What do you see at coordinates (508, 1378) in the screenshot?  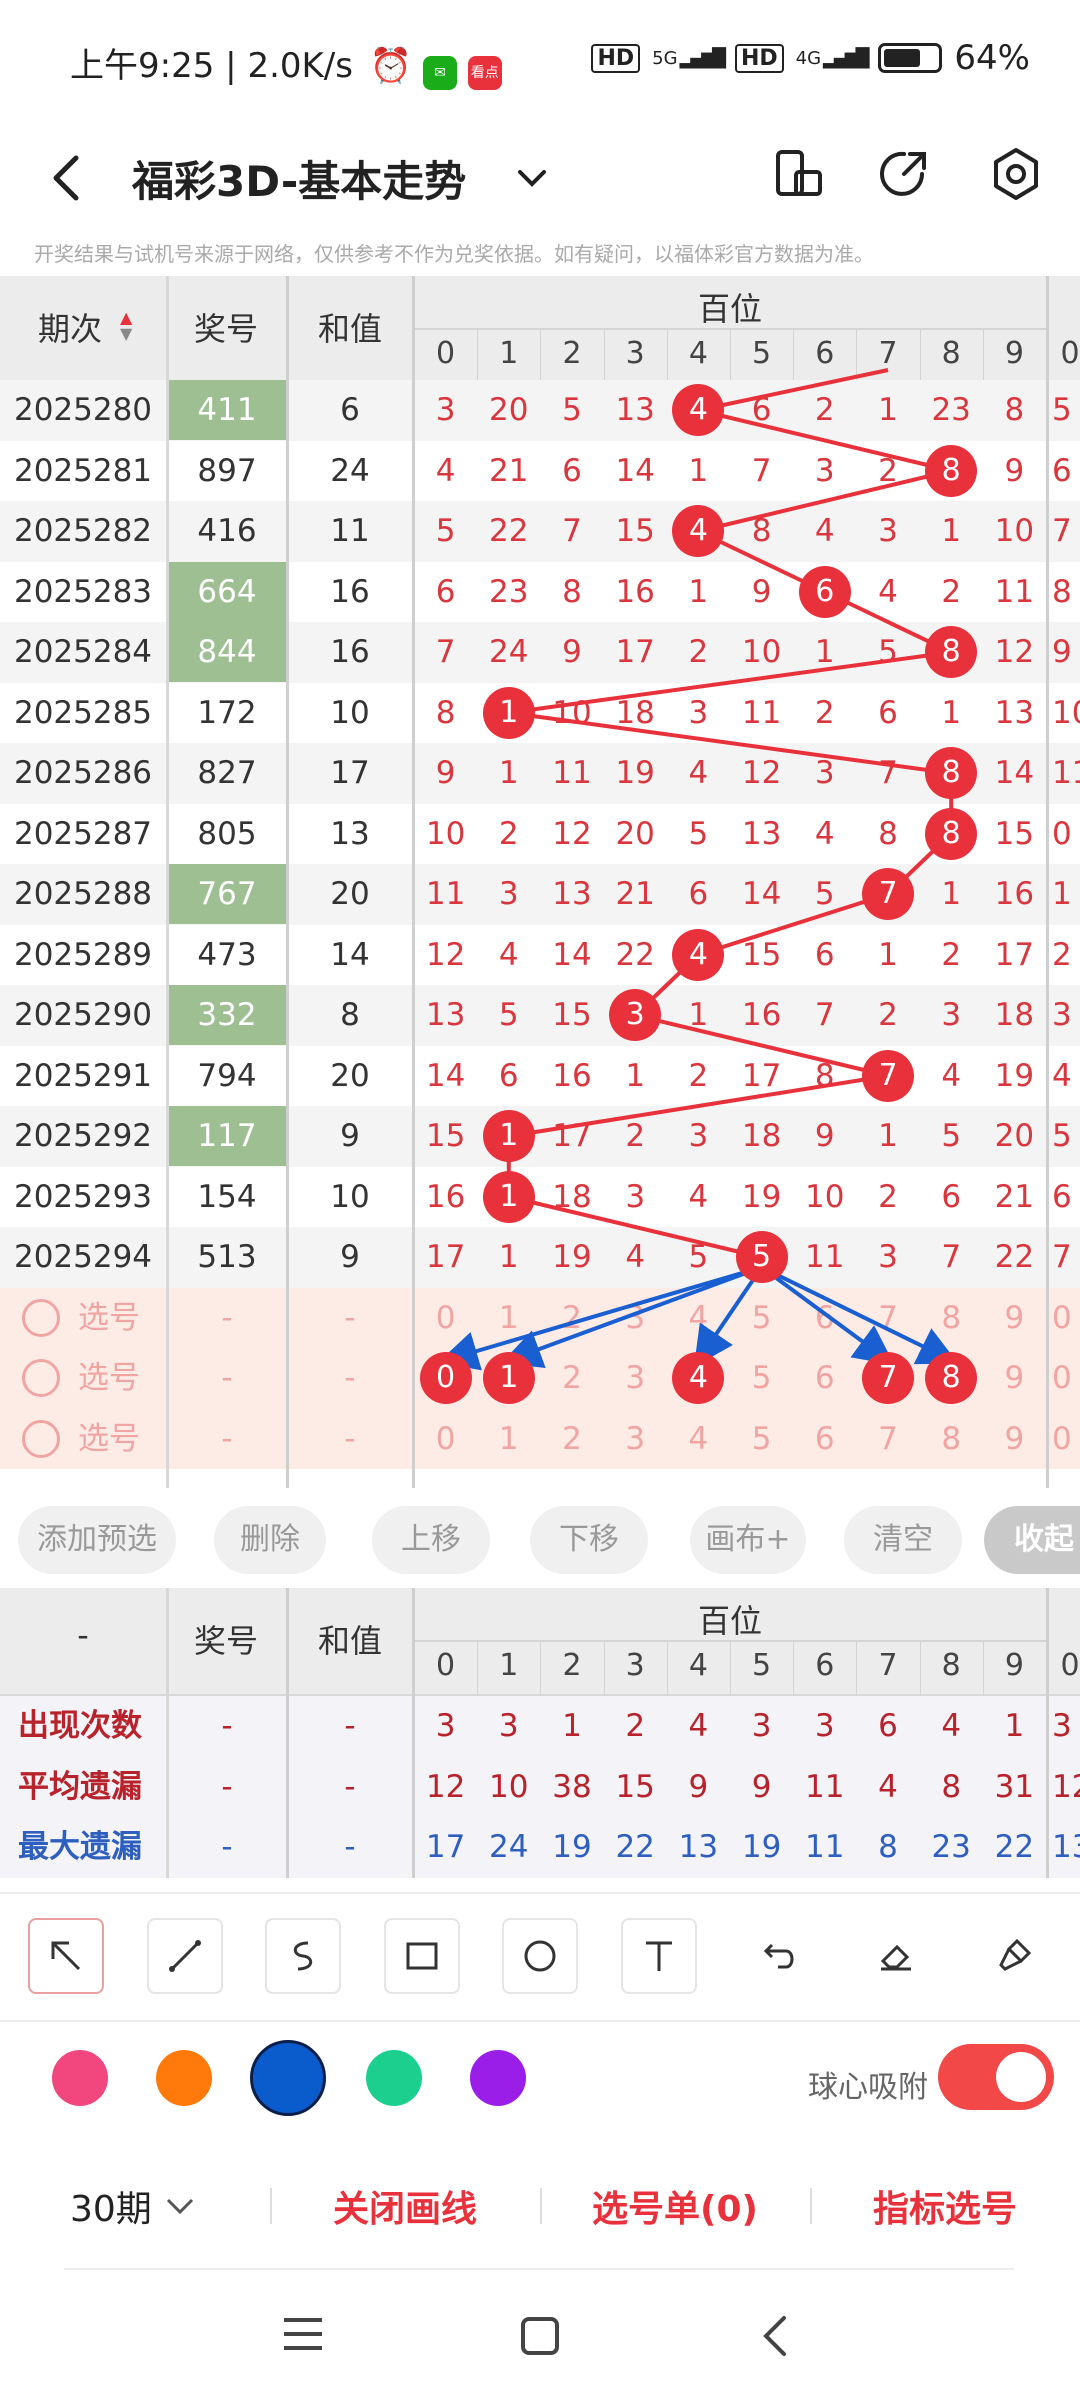 I see `selected-ball: 1` at bounding box center [508, 1378].